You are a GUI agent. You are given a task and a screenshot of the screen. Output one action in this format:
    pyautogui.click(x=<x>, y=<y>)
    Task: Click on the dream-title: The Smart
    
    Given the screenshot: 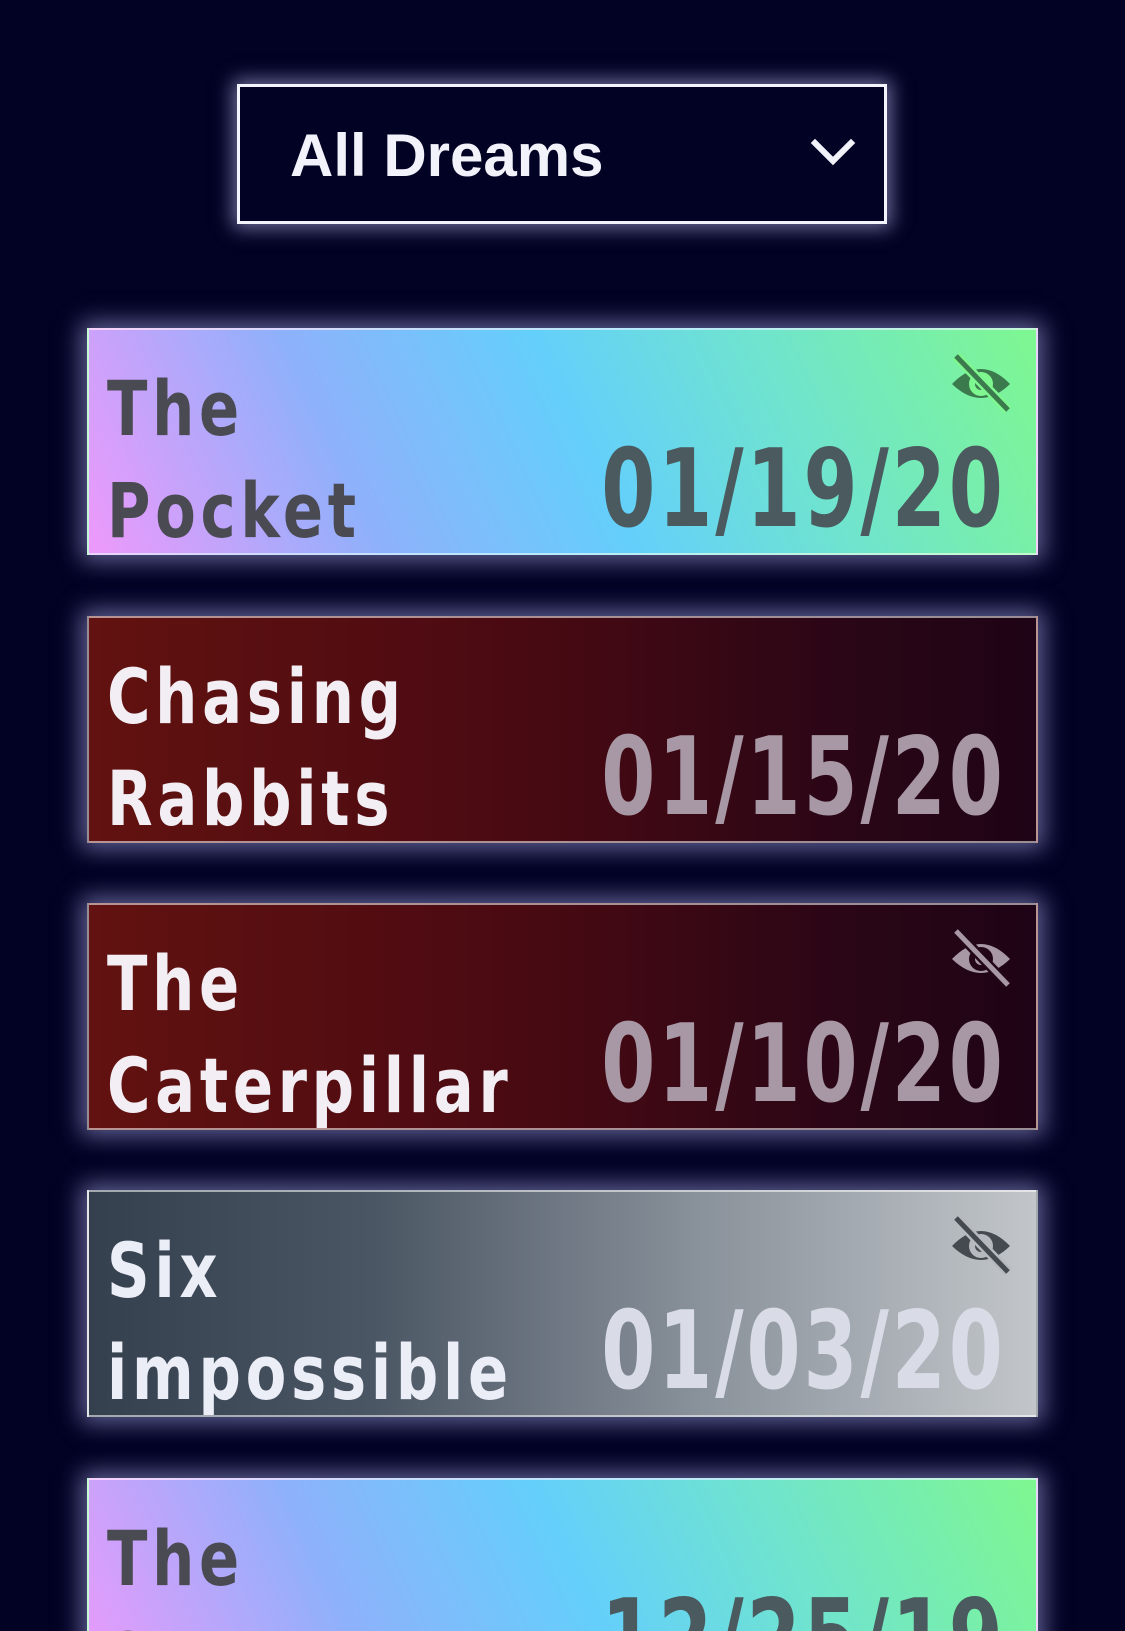 What is the action you would take?
    pyautogui.click(x=217, y=1572)
    